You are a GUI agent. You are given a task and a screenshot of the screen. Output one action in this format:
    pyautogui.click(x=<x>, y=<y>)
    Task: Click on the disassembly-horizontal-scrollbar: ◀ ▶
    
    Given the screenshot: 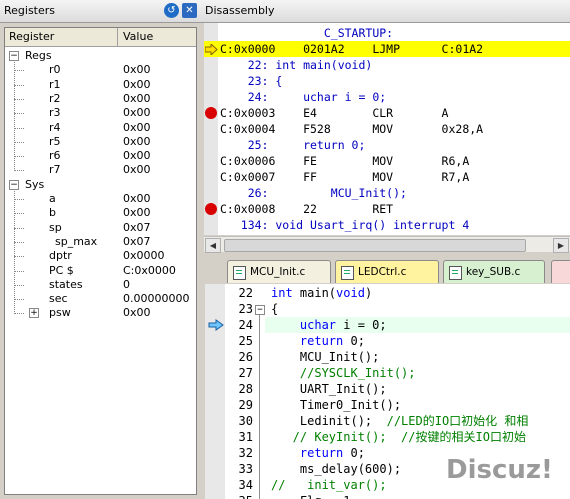 What is the action you would take?
    pyautogui.click(x=387, y=244)
    